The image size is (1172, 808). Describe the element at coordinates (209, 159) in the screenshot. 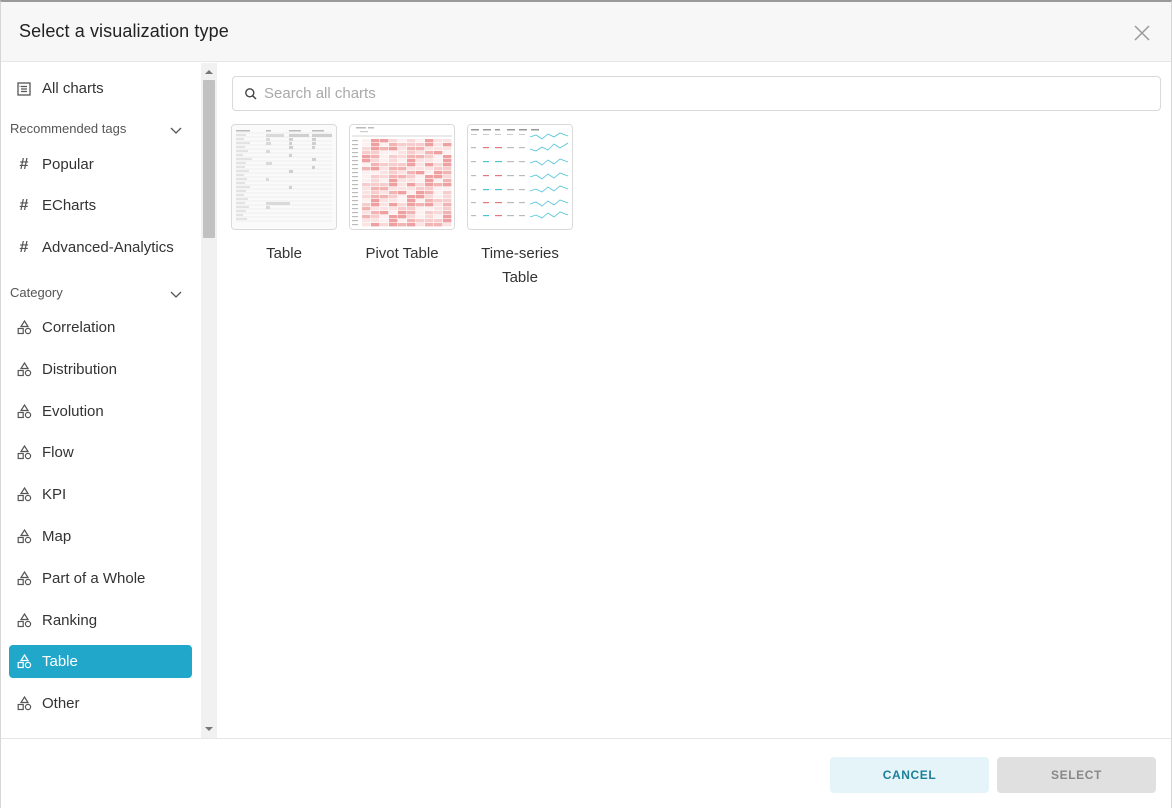

I see `scroll-thumb` at that location.